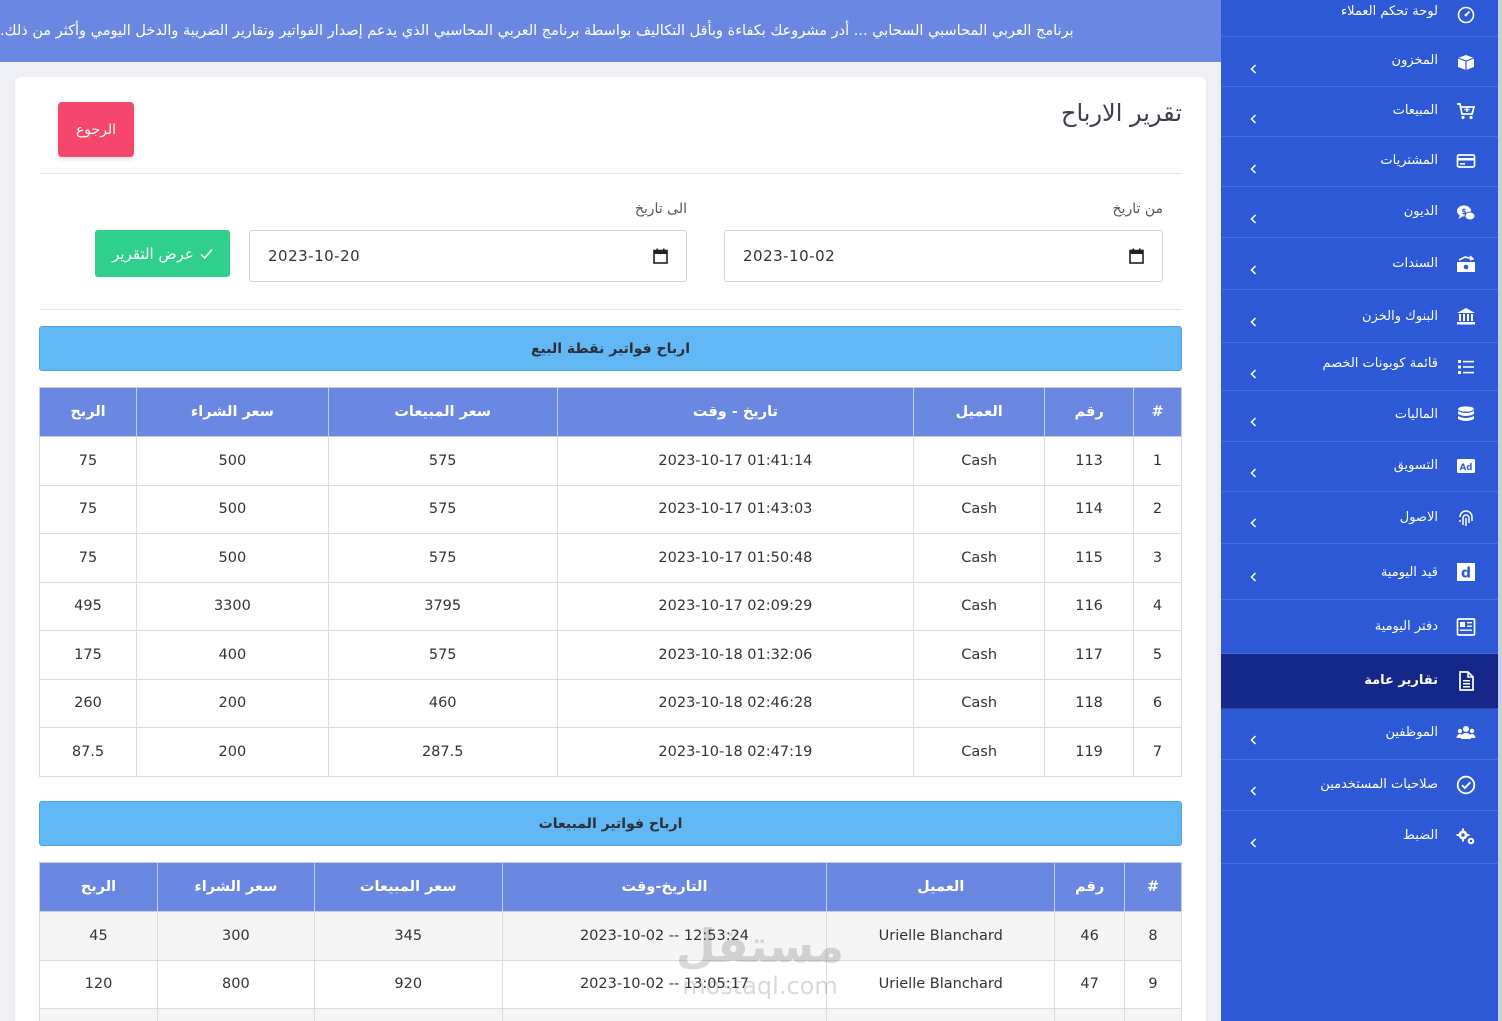 Image resolution: width=1502 pixels, height=1021 pixels. Describe the element at coordinates (664, 984) in the screenshot. I see `date-time: 2023-10-02 -- 13:05:17` at that location.